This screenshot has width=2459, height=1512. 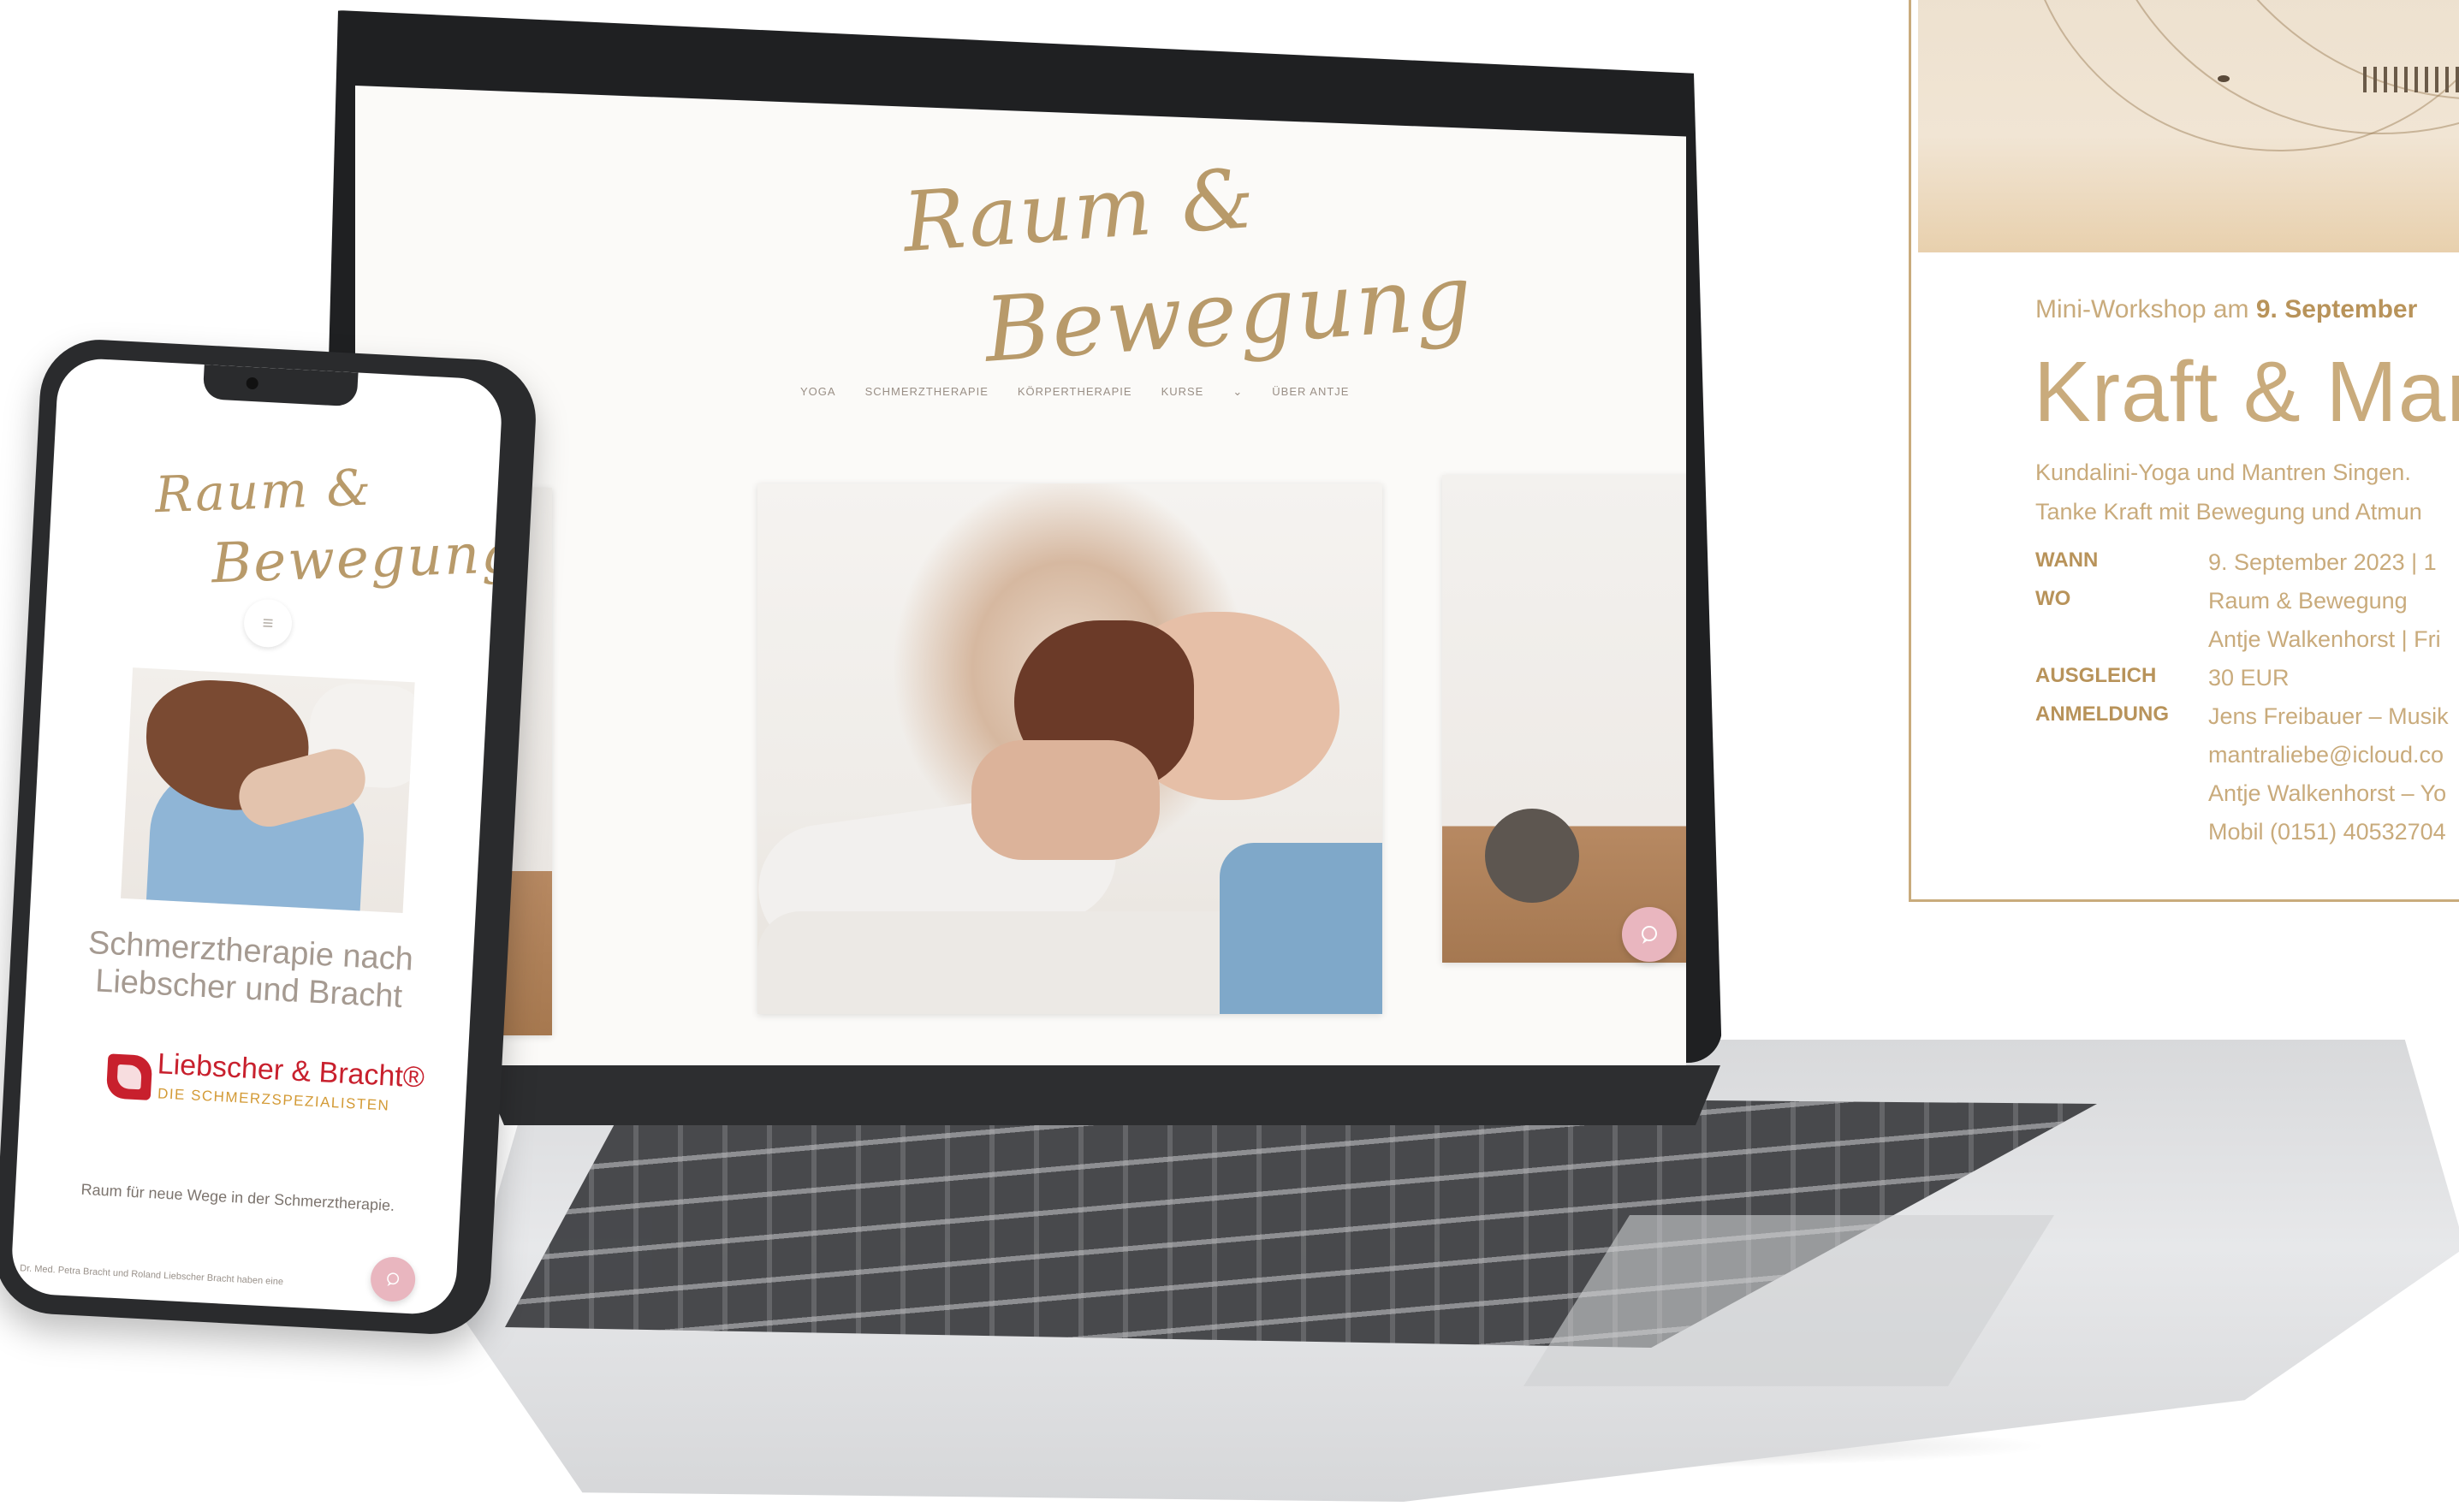 I want to click on image-boat, so click(x=2224, y=78).